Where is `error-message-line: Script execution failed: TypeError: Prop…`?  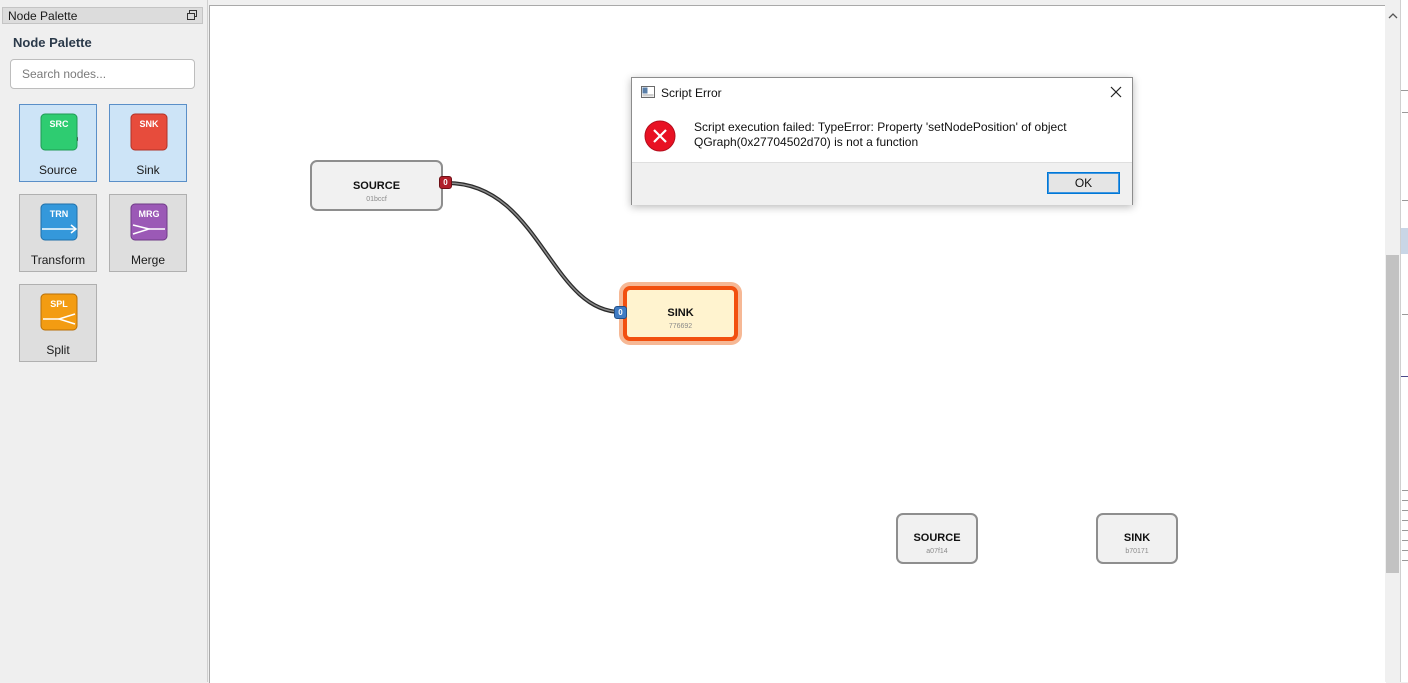 error-message-line: Script execution failed: TypeError: Prop… is located at coordinates (880, 127).